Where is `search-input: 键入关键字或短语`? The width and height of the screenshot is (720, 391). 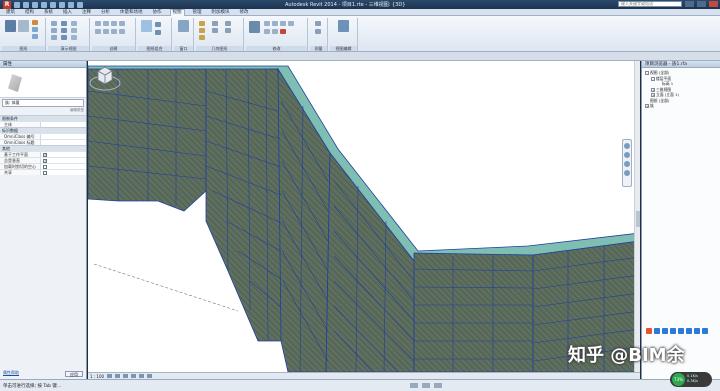
search-input: 键入关键字或短语 is located at coordinates (650, 4).